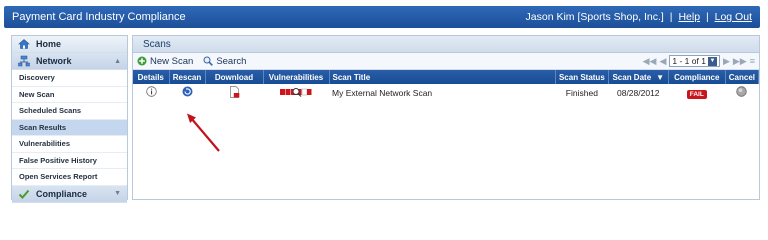  I want to click on scan-date-cell: 08/28/2012, so click(638, 92).